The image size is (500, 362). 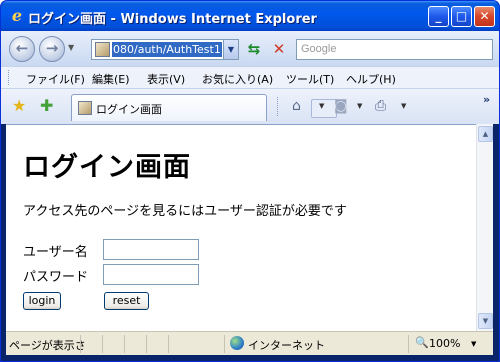 What do you see at coordinates (237, 343) in the screenshot?
I see `globe-icon` at bounding box center [237, 343].